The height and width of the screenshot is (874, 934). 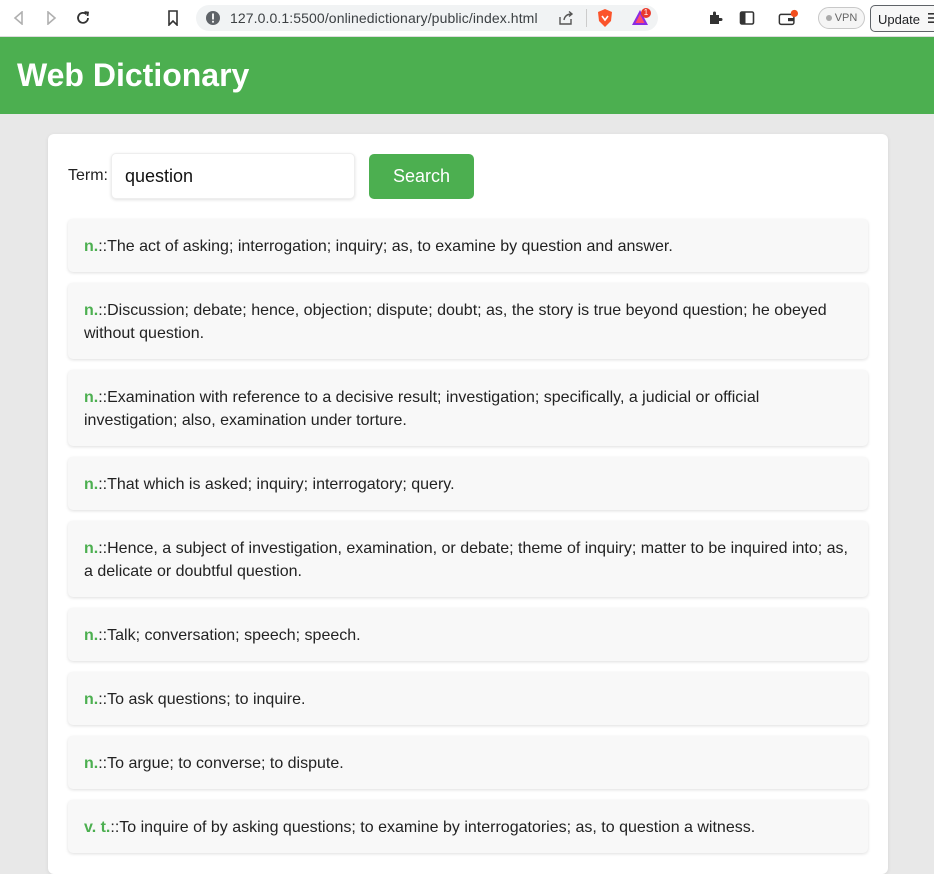 I want to click on page-title: Web Dictionary, so click(x=133, y=75).